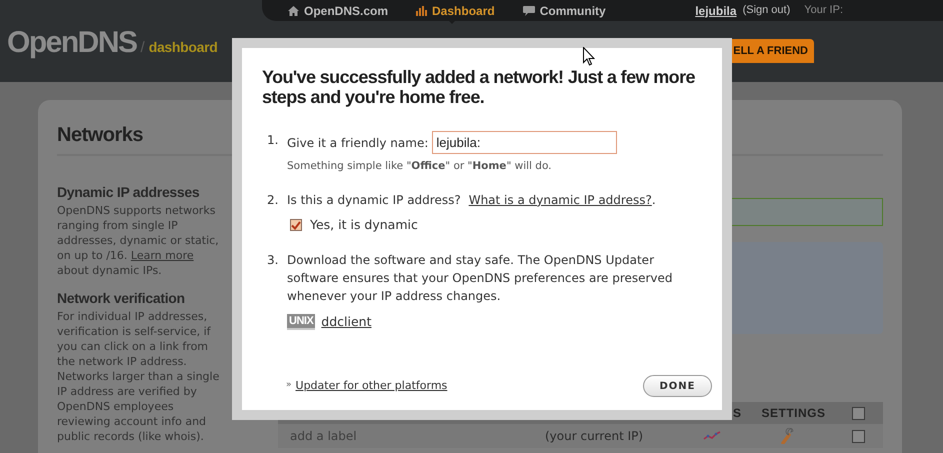  Describe the element at coordinates (338, 11) in the screenshot. I see `nav-link: OpenDNS.com` at that location.